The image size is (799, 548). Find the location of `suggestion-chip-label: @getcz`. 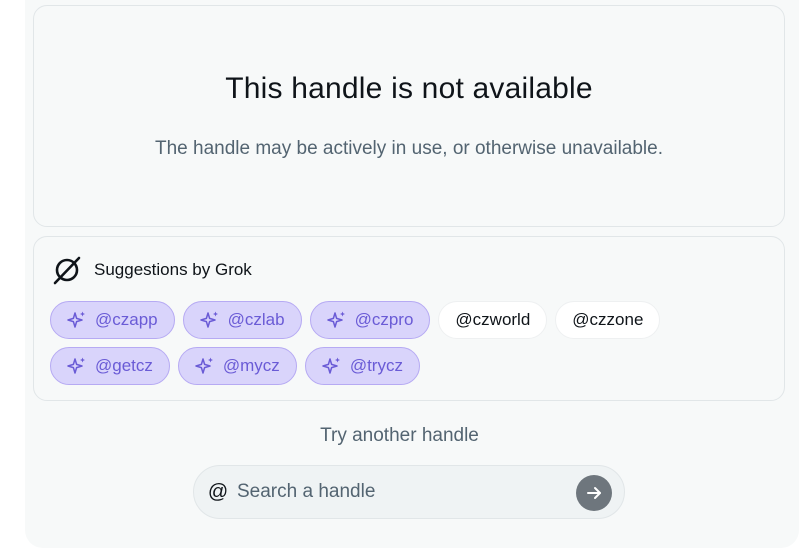

suggestion-chip-label: @getcz is located at coordinates (124, 365).